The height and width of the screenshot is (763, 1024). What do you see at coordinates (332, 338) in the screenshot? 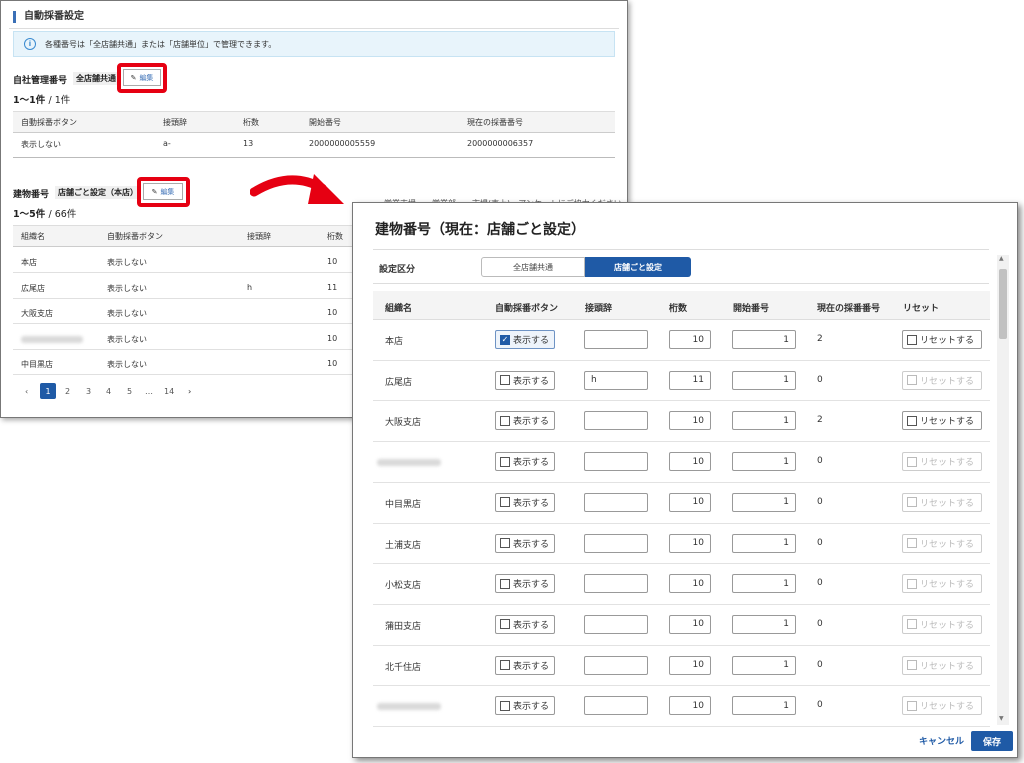
I see `table-cell-digits: 10` at bounding box center [332, 338].